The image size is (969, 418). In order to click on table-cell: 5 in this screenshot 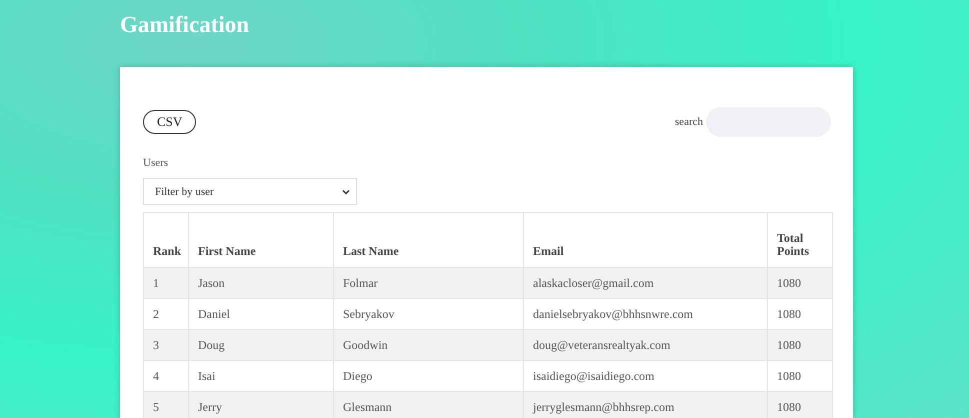, I will do `click(166, 405)`.